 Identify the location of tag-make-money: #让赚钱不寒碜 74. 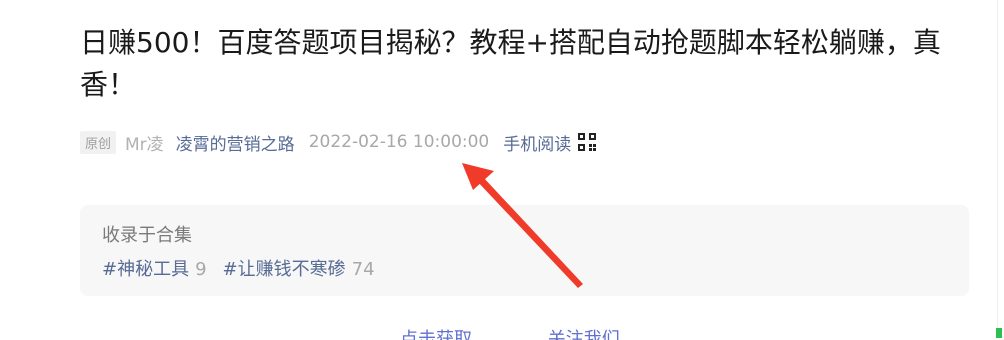
(299, 268).